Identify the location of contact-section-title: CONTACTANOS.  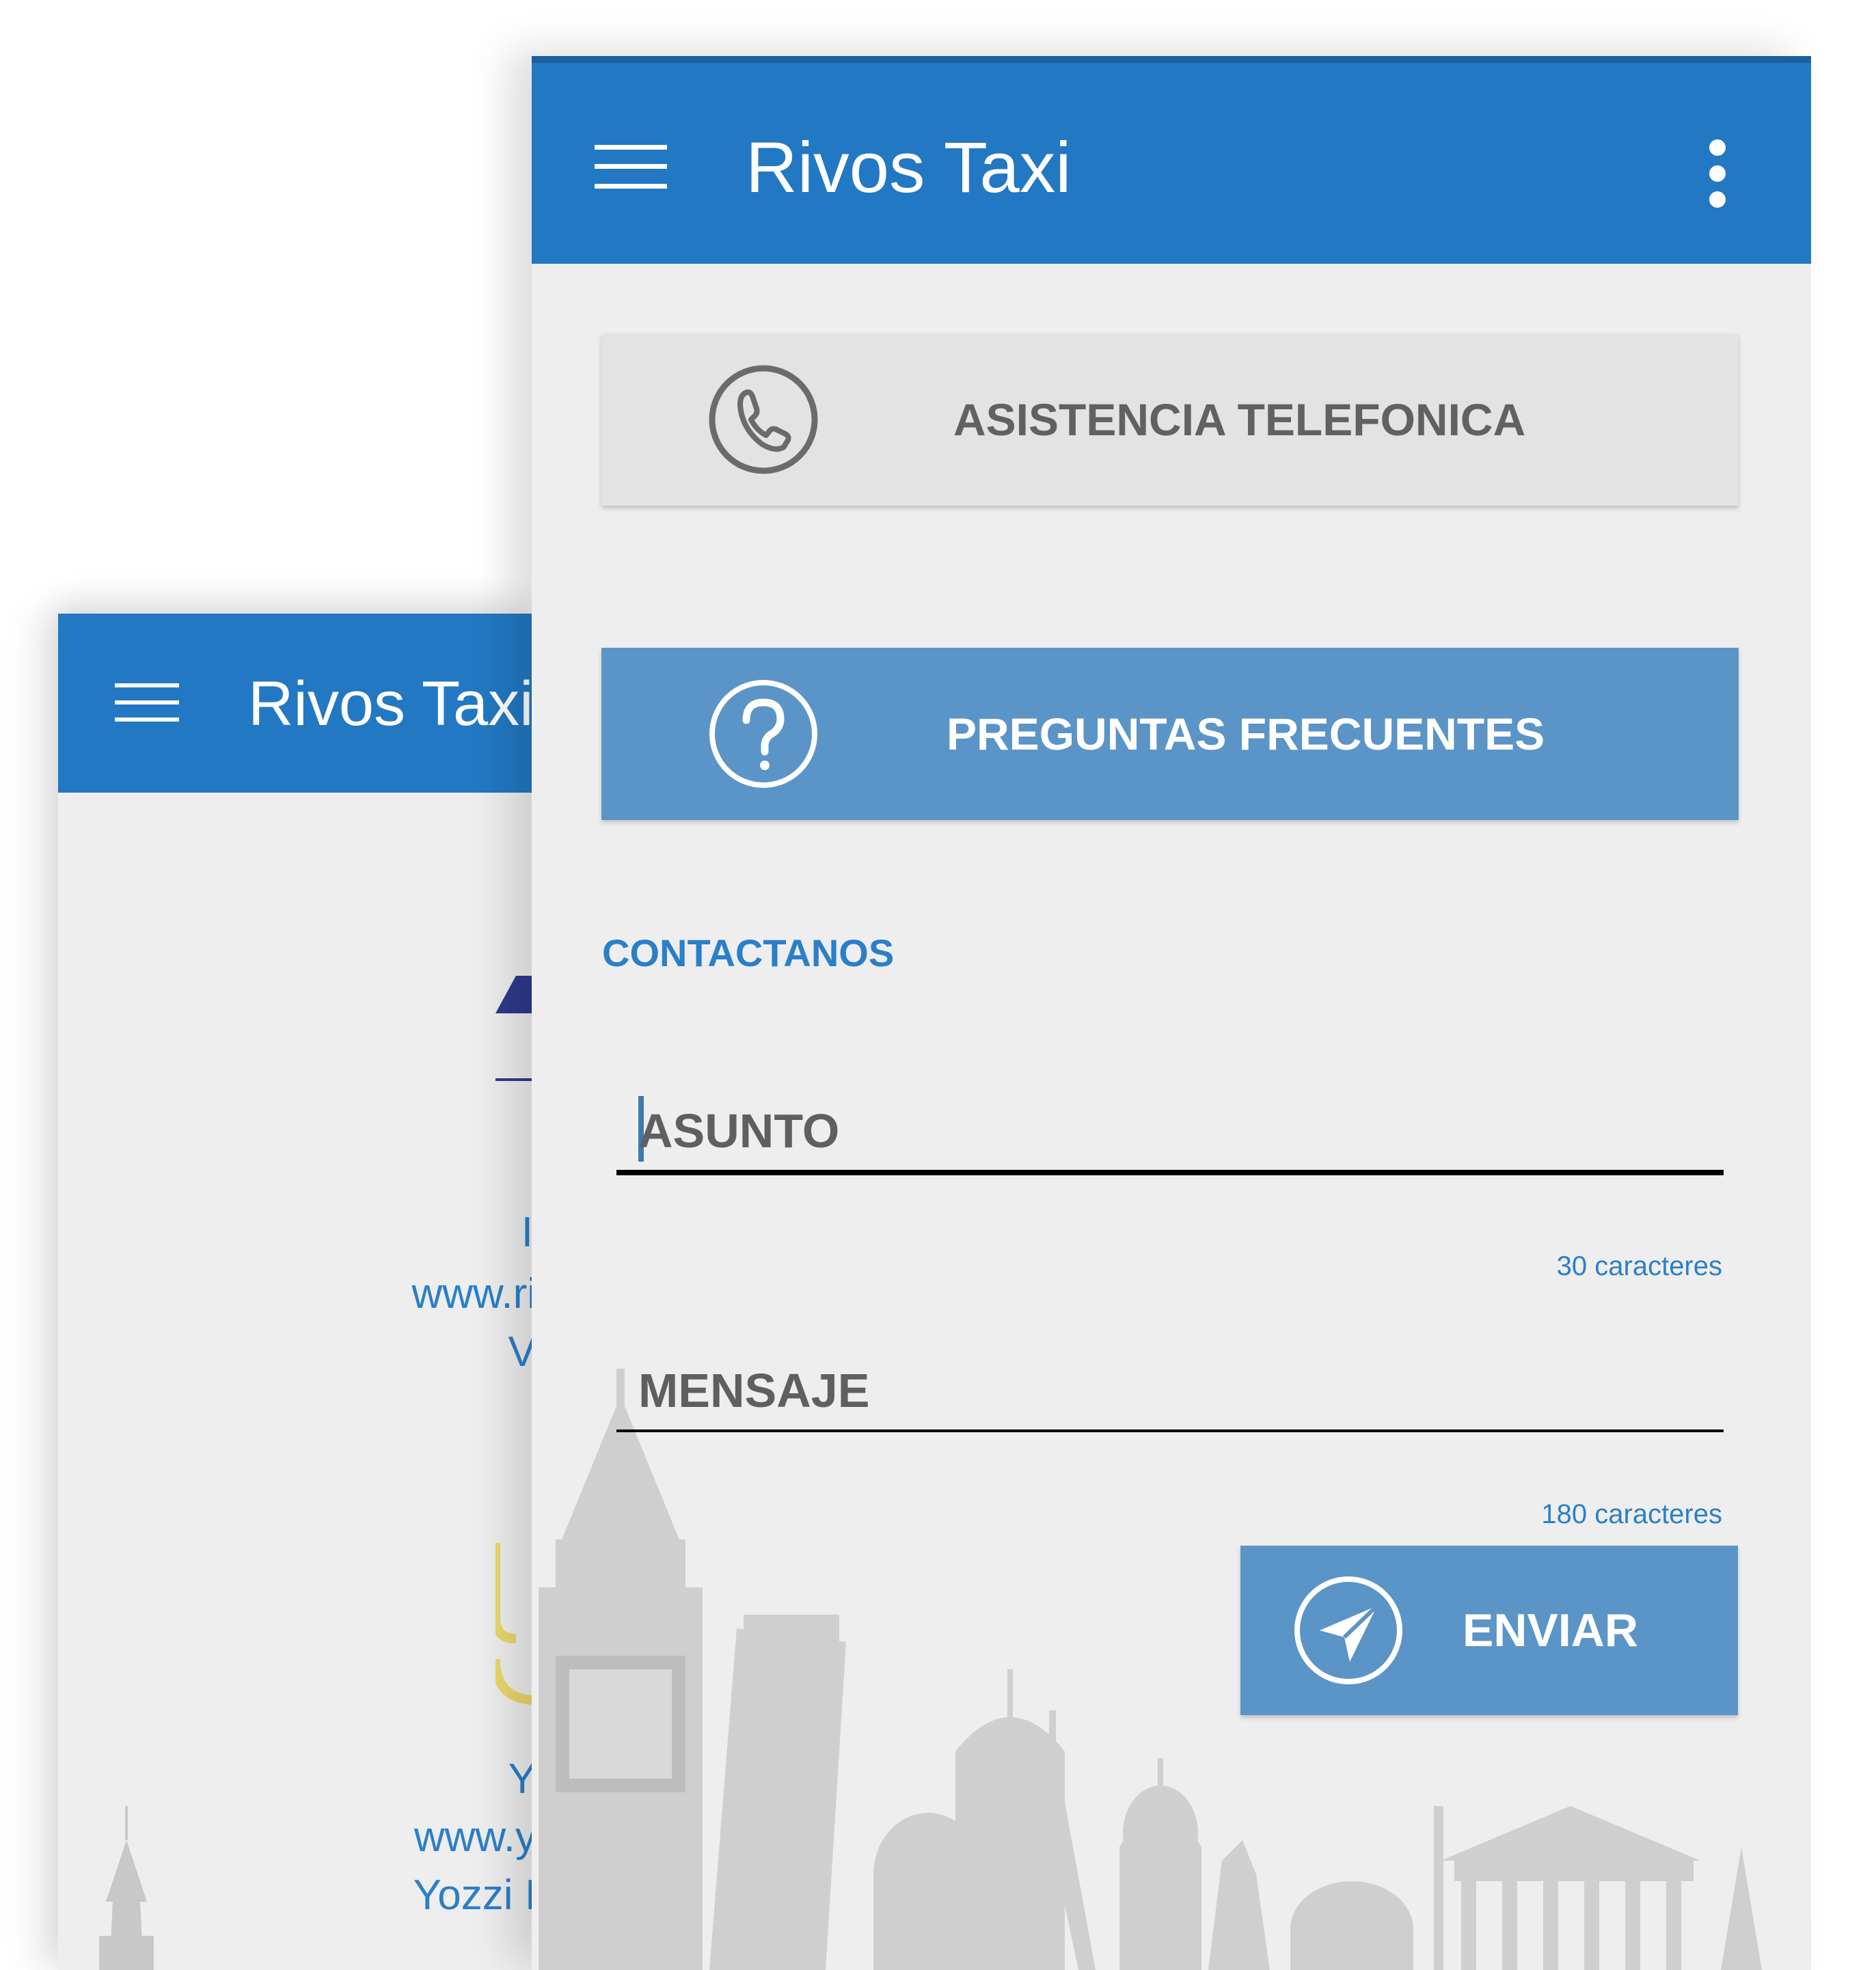
(748, 952).